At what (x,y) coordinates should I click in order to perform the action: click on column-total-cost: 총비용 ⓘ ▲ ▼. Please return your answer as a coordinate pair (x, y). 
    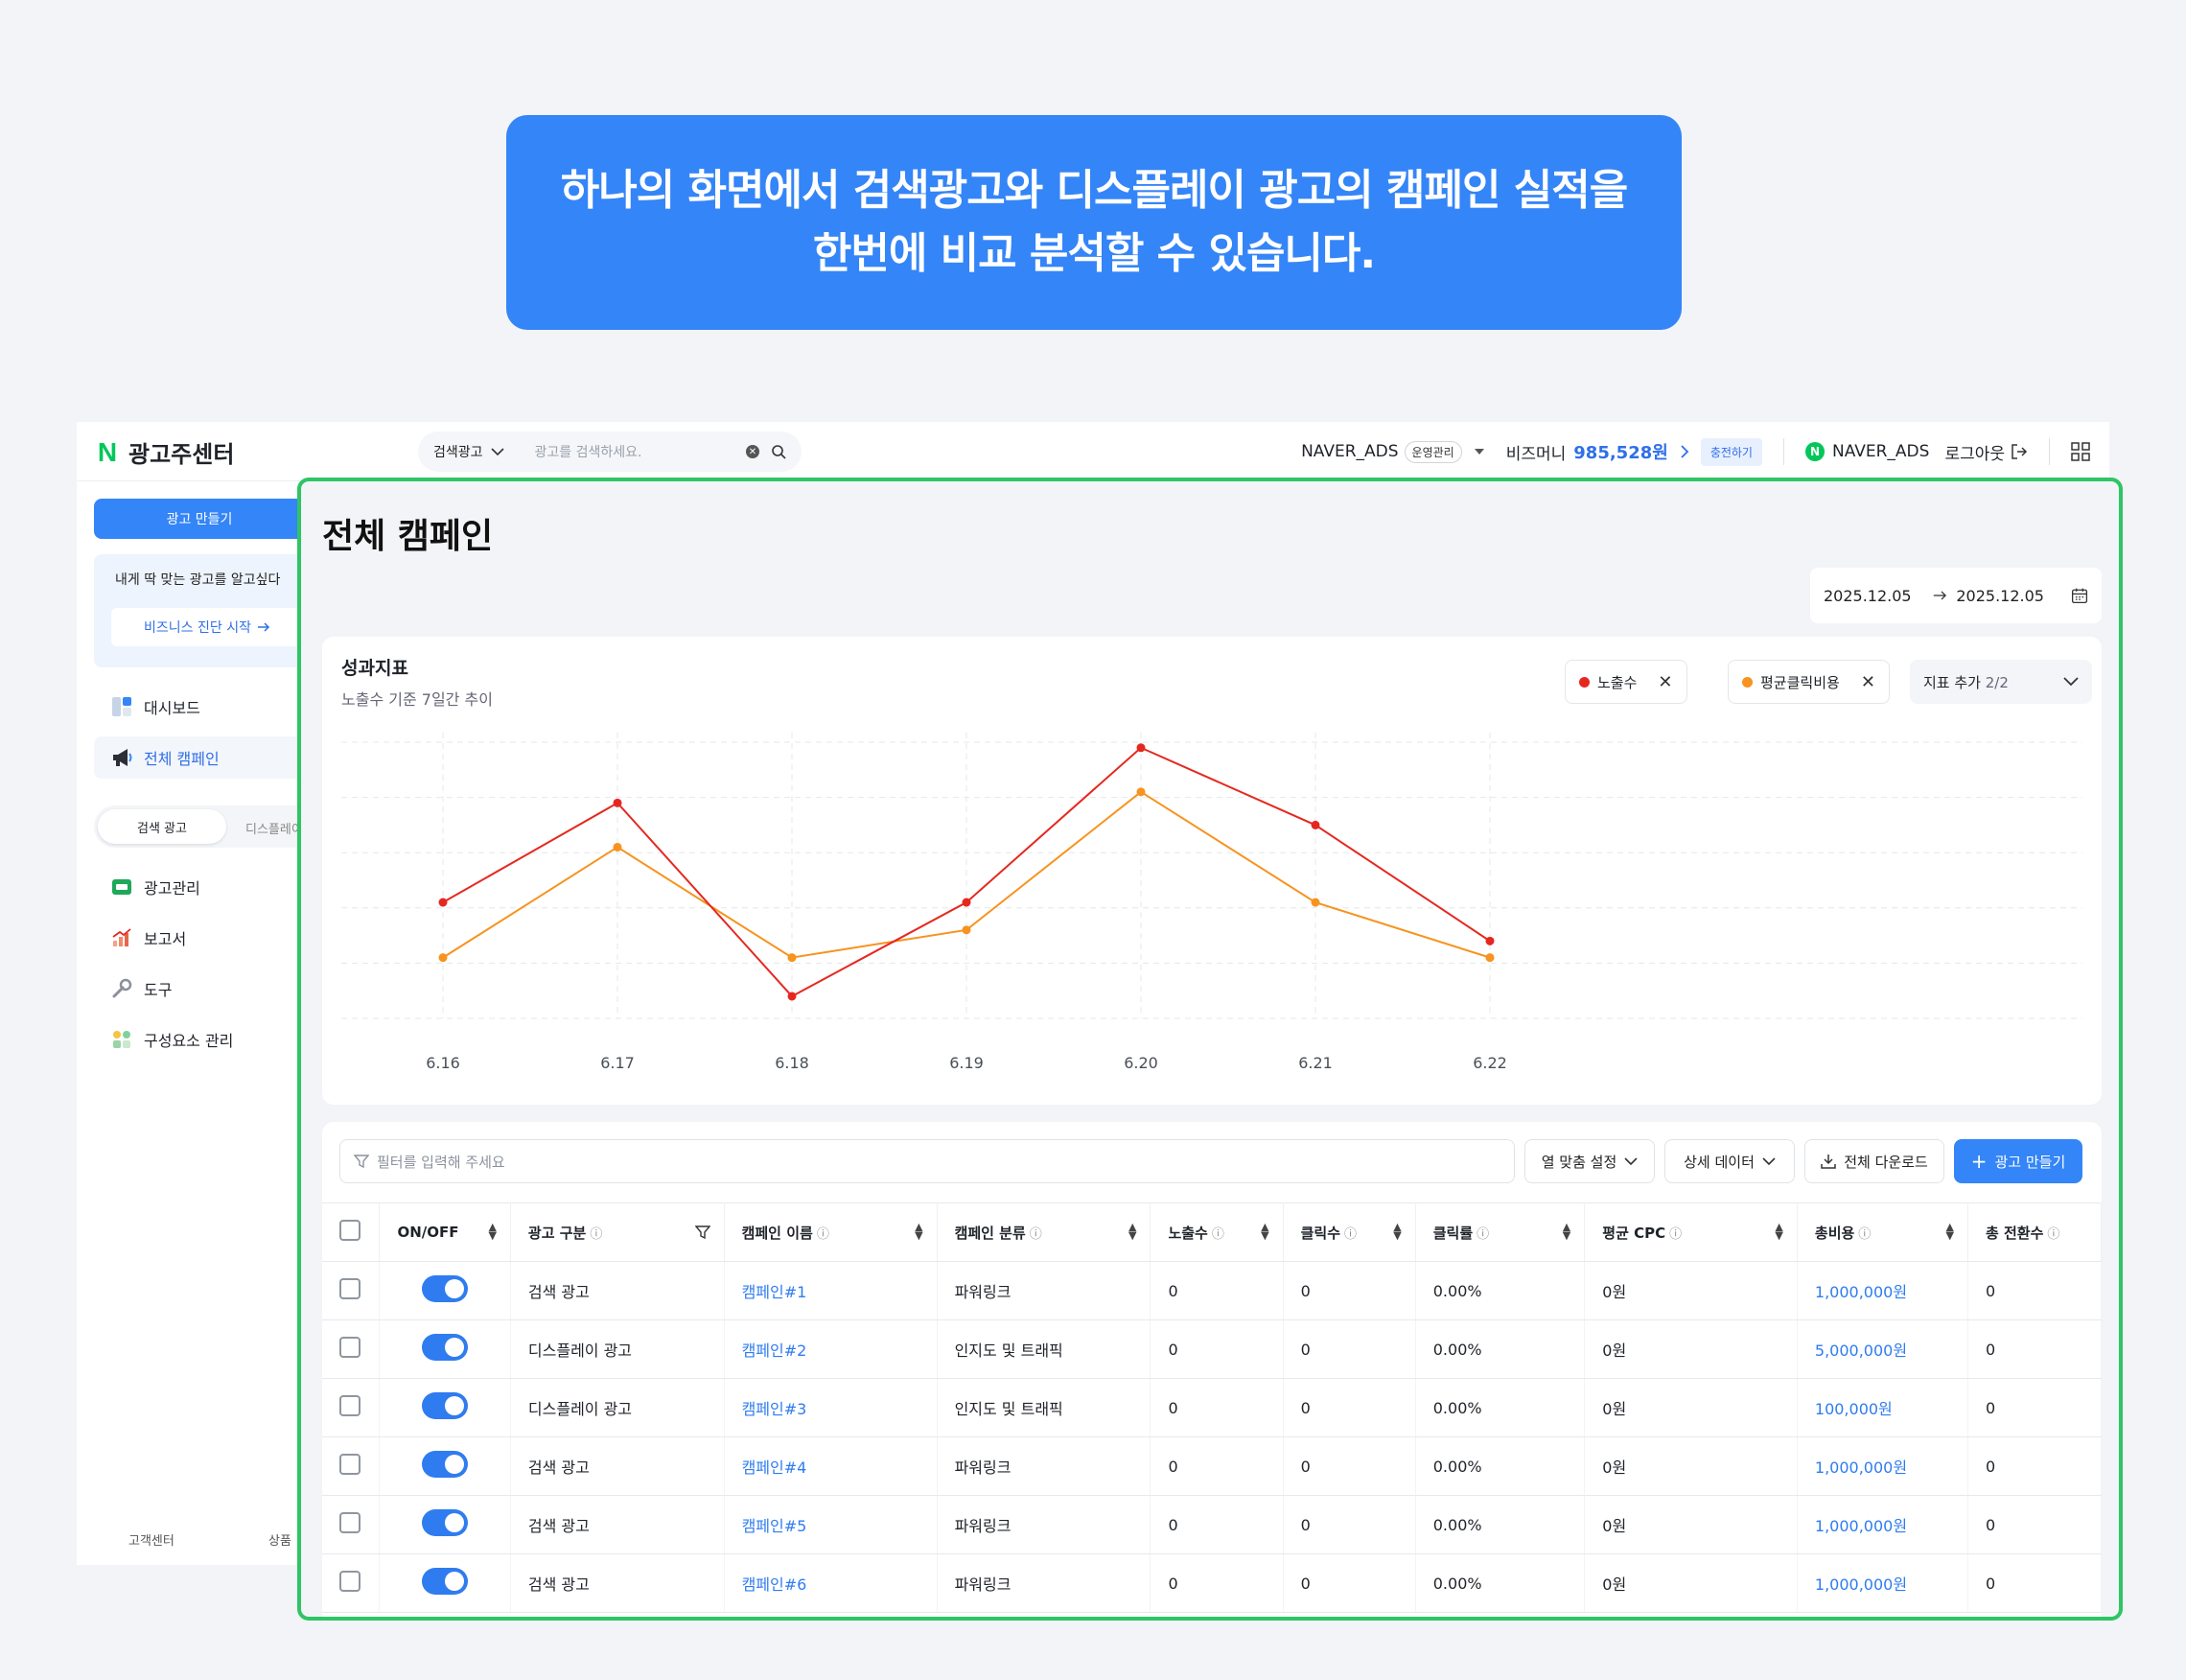
    Looking at the image, I should click on (1882, 1232).